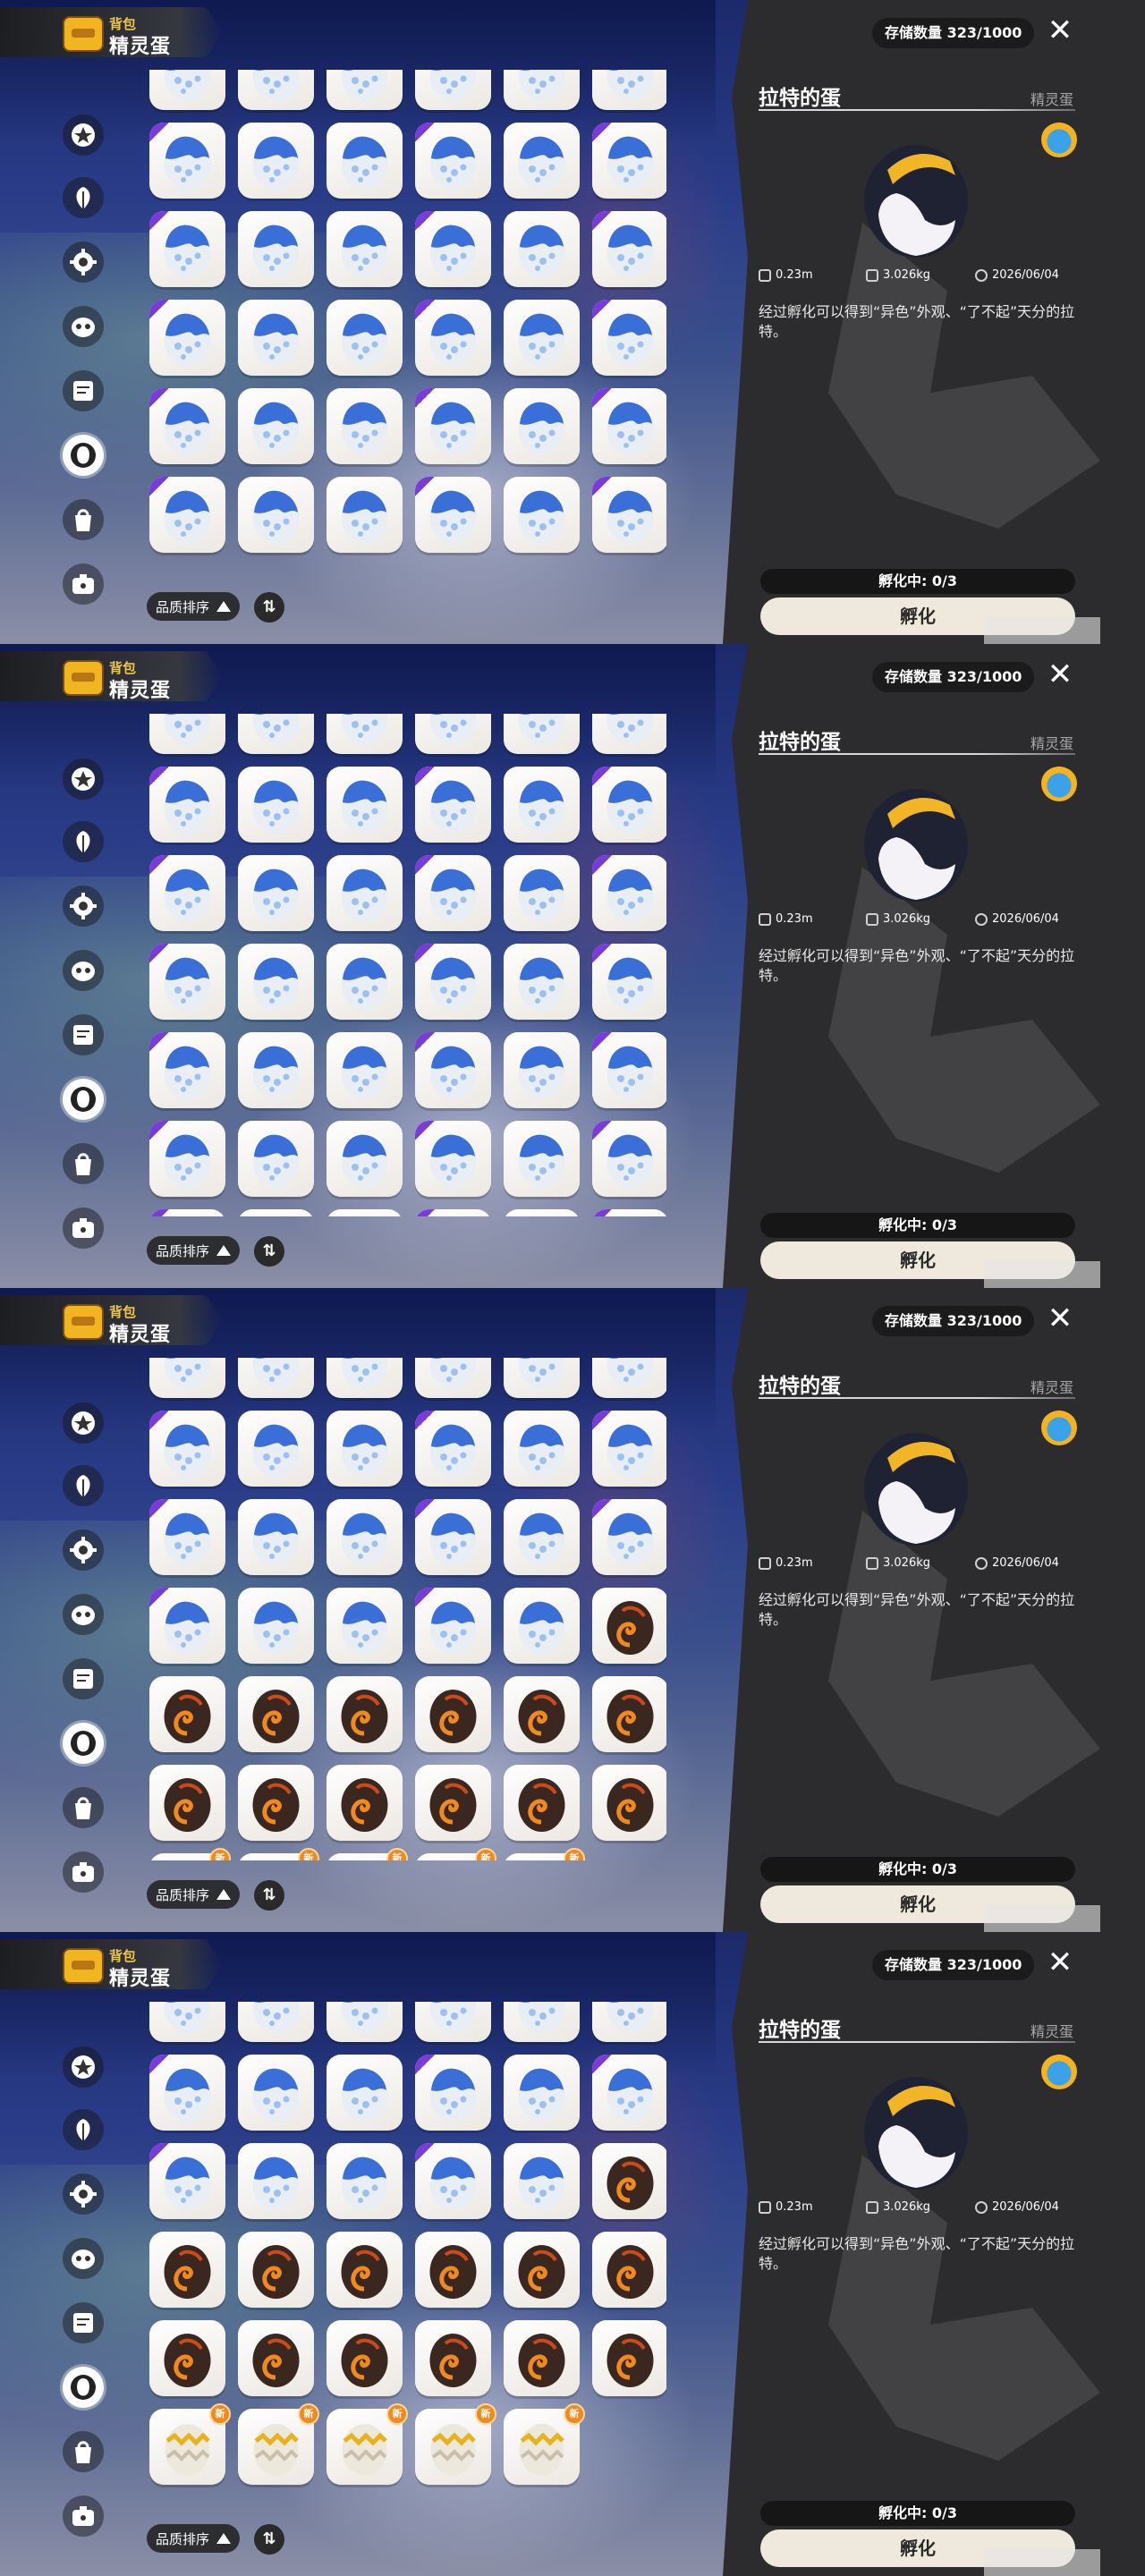  I want to click on sidebar-item-leaf, so click(83, 2129).